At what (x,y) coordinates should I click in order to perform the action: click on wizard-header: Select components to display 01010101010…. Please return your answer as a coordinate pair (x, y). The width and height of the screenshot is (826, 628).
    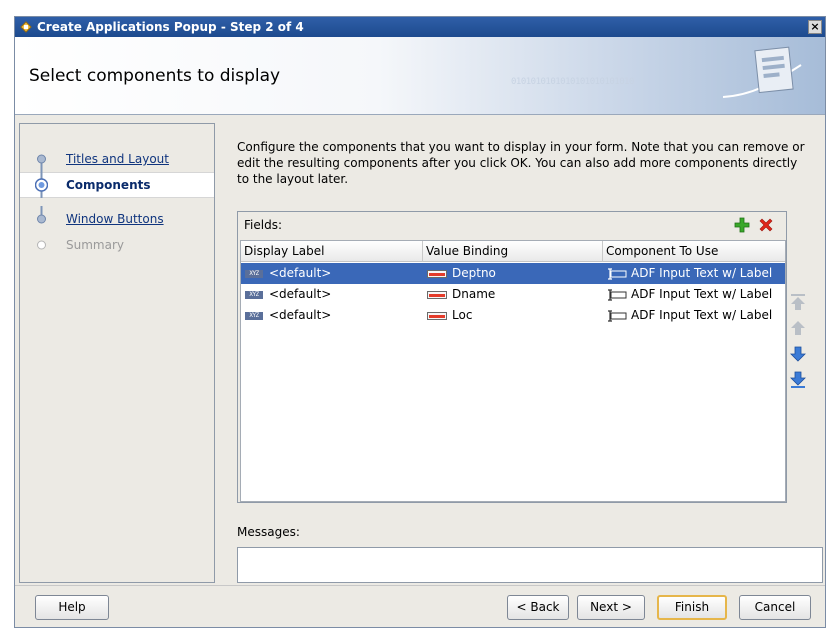
    Looking at the image, I should click on (420, 76).